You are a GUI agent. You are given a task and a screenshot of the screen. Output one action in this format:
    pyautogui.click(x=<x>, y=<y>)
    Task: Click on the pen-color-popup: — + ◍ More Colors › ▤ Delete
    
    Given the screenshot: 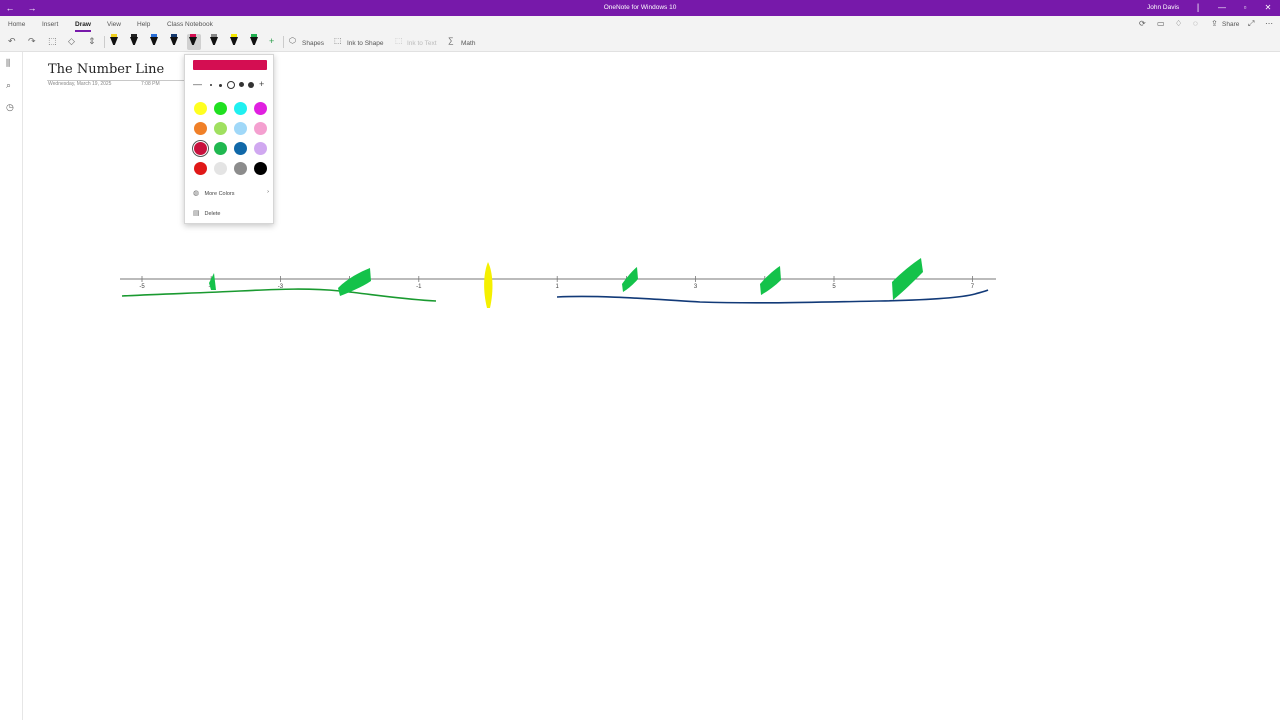 What is the action you would take?
    pyautogui.click(x=229, y=139)
    